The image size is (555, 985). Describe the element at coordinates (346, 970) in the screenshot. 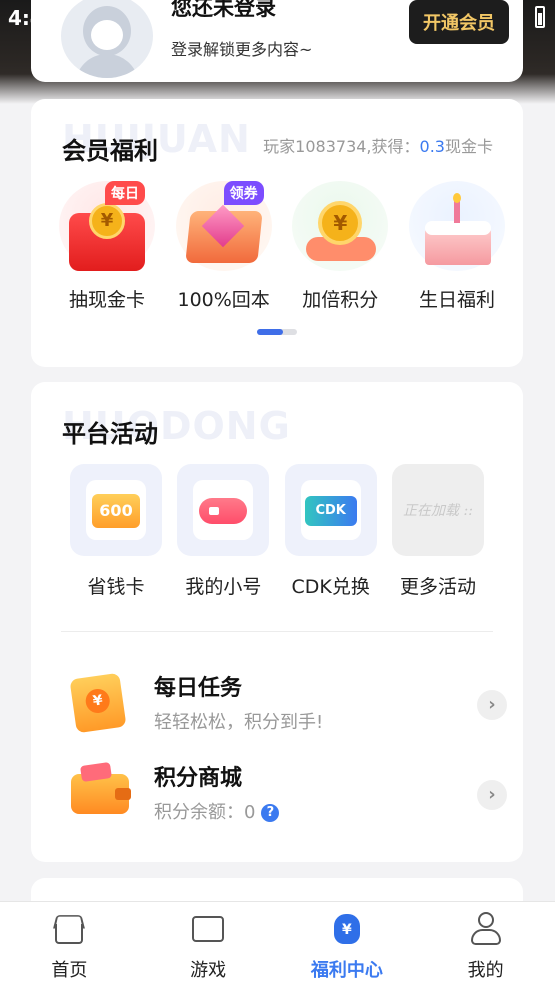

I see `nav-label: 福利中心` at that location.